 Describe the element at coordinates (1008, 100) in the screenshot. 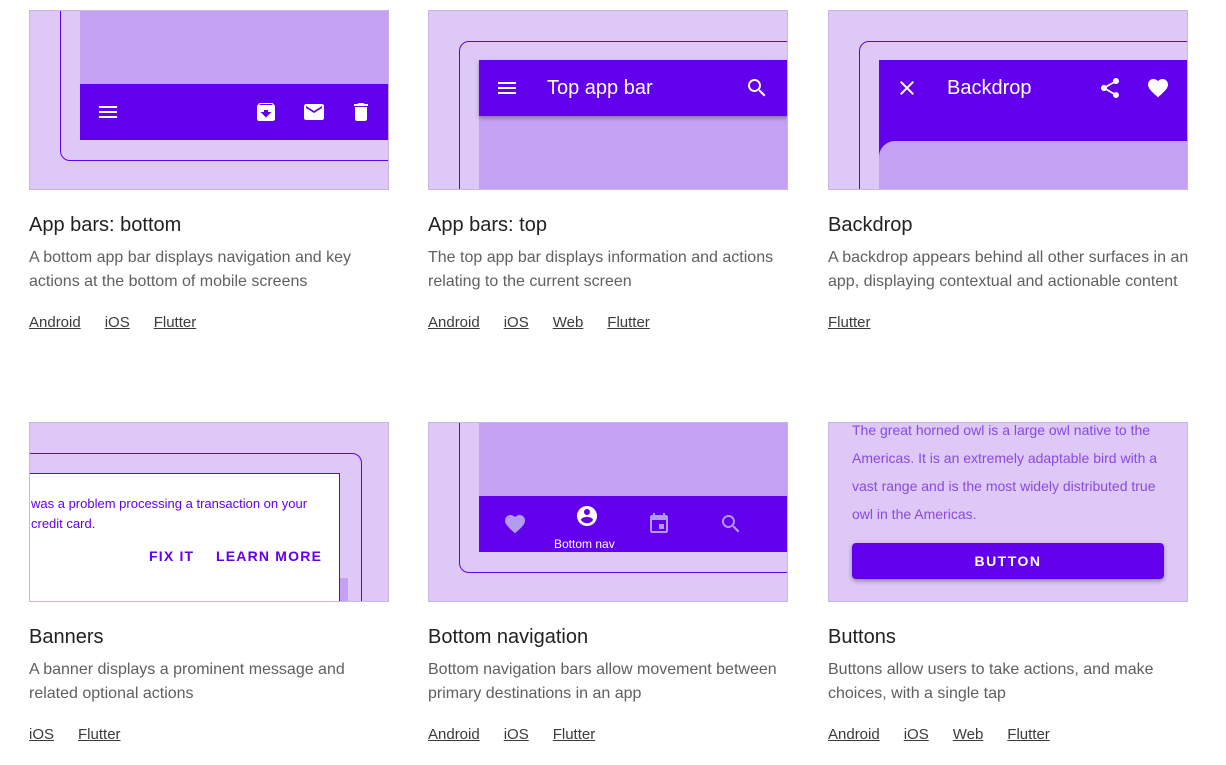

I see `backdrop-thumbnail: Backdrop` at that location.